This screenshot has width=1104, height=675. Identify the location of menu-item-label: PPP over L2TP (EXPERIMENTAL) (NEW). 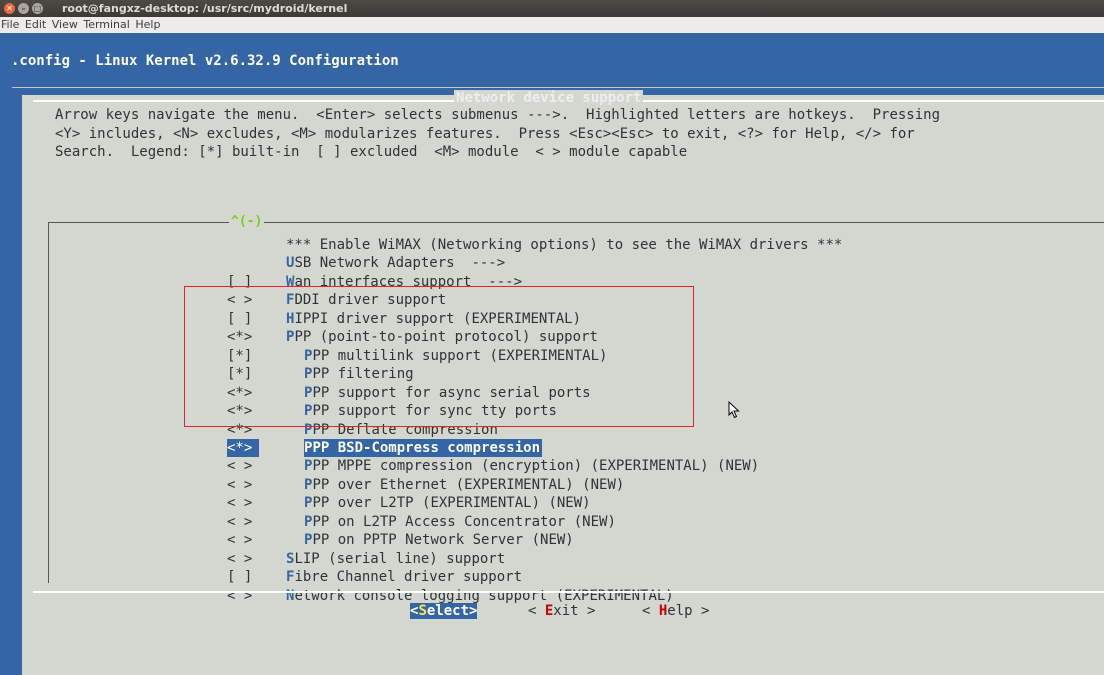
(447, 503).